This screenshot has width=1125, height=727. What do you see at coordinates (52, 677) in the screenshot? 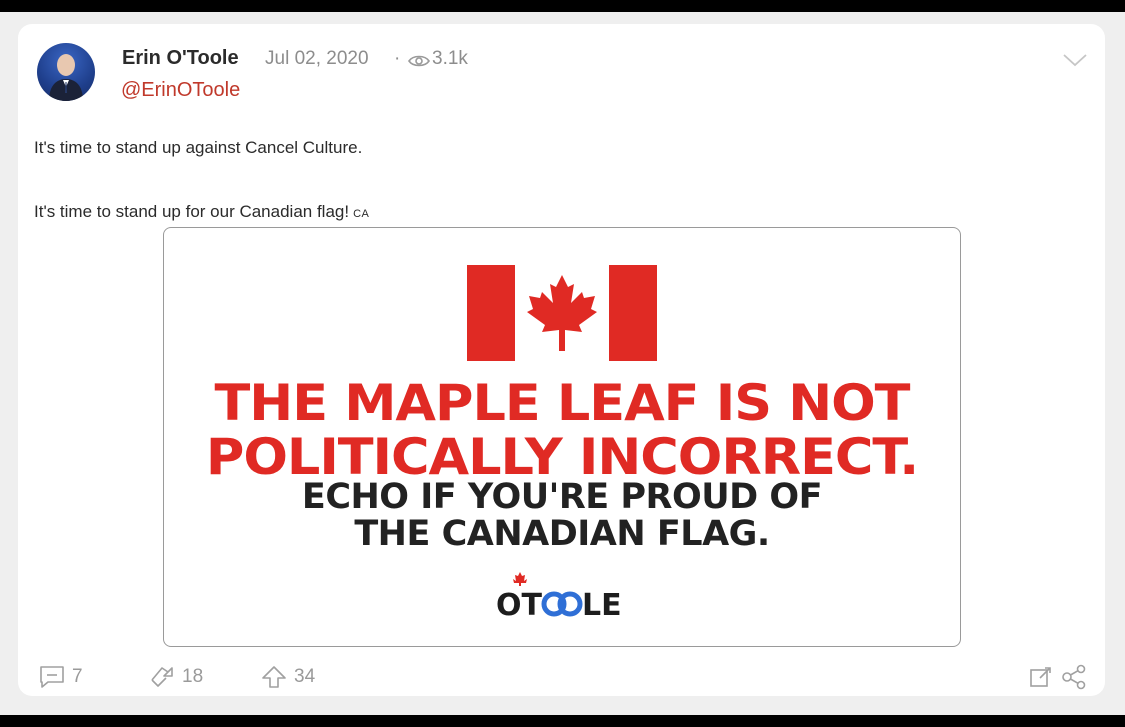
I see `comment-icon` at bounding box center [52, 677].